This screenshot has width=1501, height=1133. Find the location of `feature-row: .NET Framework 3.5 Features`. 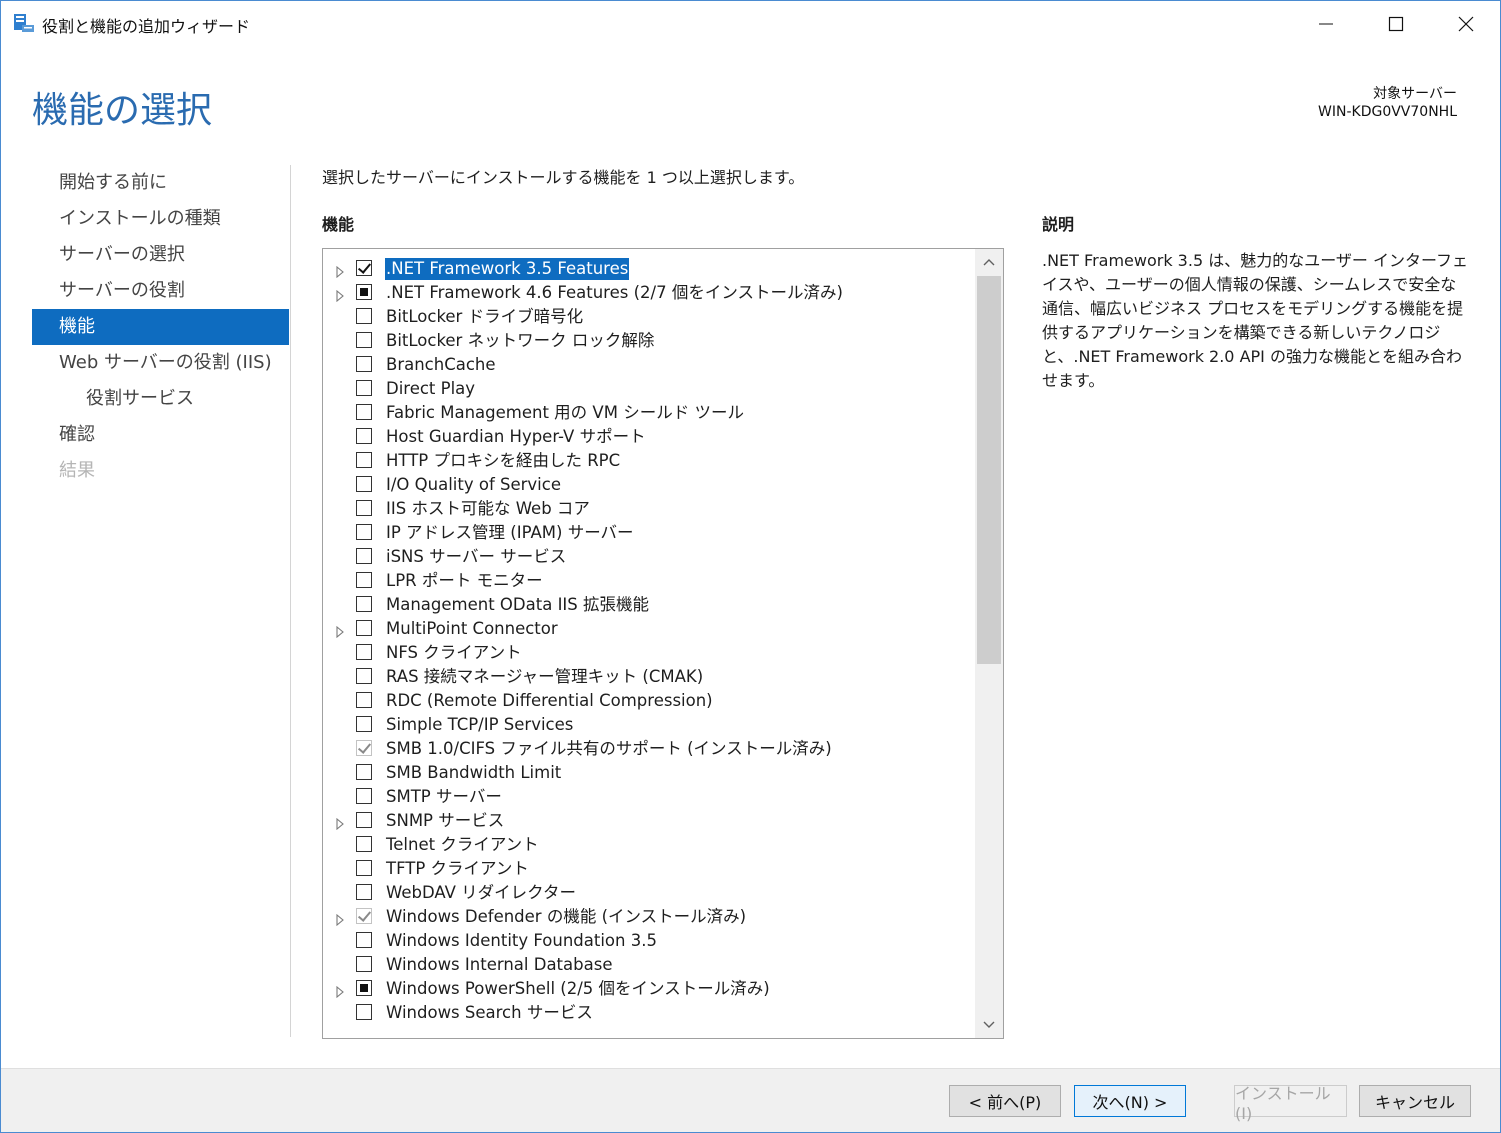

feature-row: .NET Framework 3.5 Features is located at coordinates (649, 269).